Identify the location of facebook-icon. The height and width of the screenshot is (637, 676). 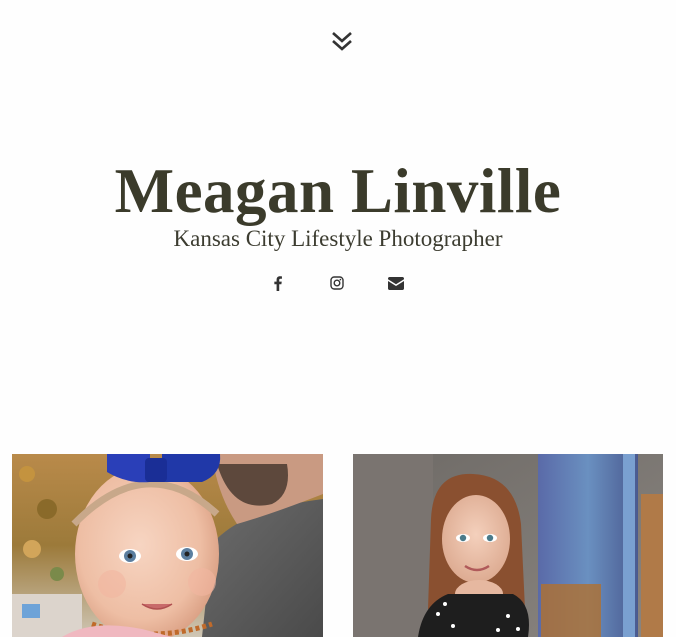
(278, 283).